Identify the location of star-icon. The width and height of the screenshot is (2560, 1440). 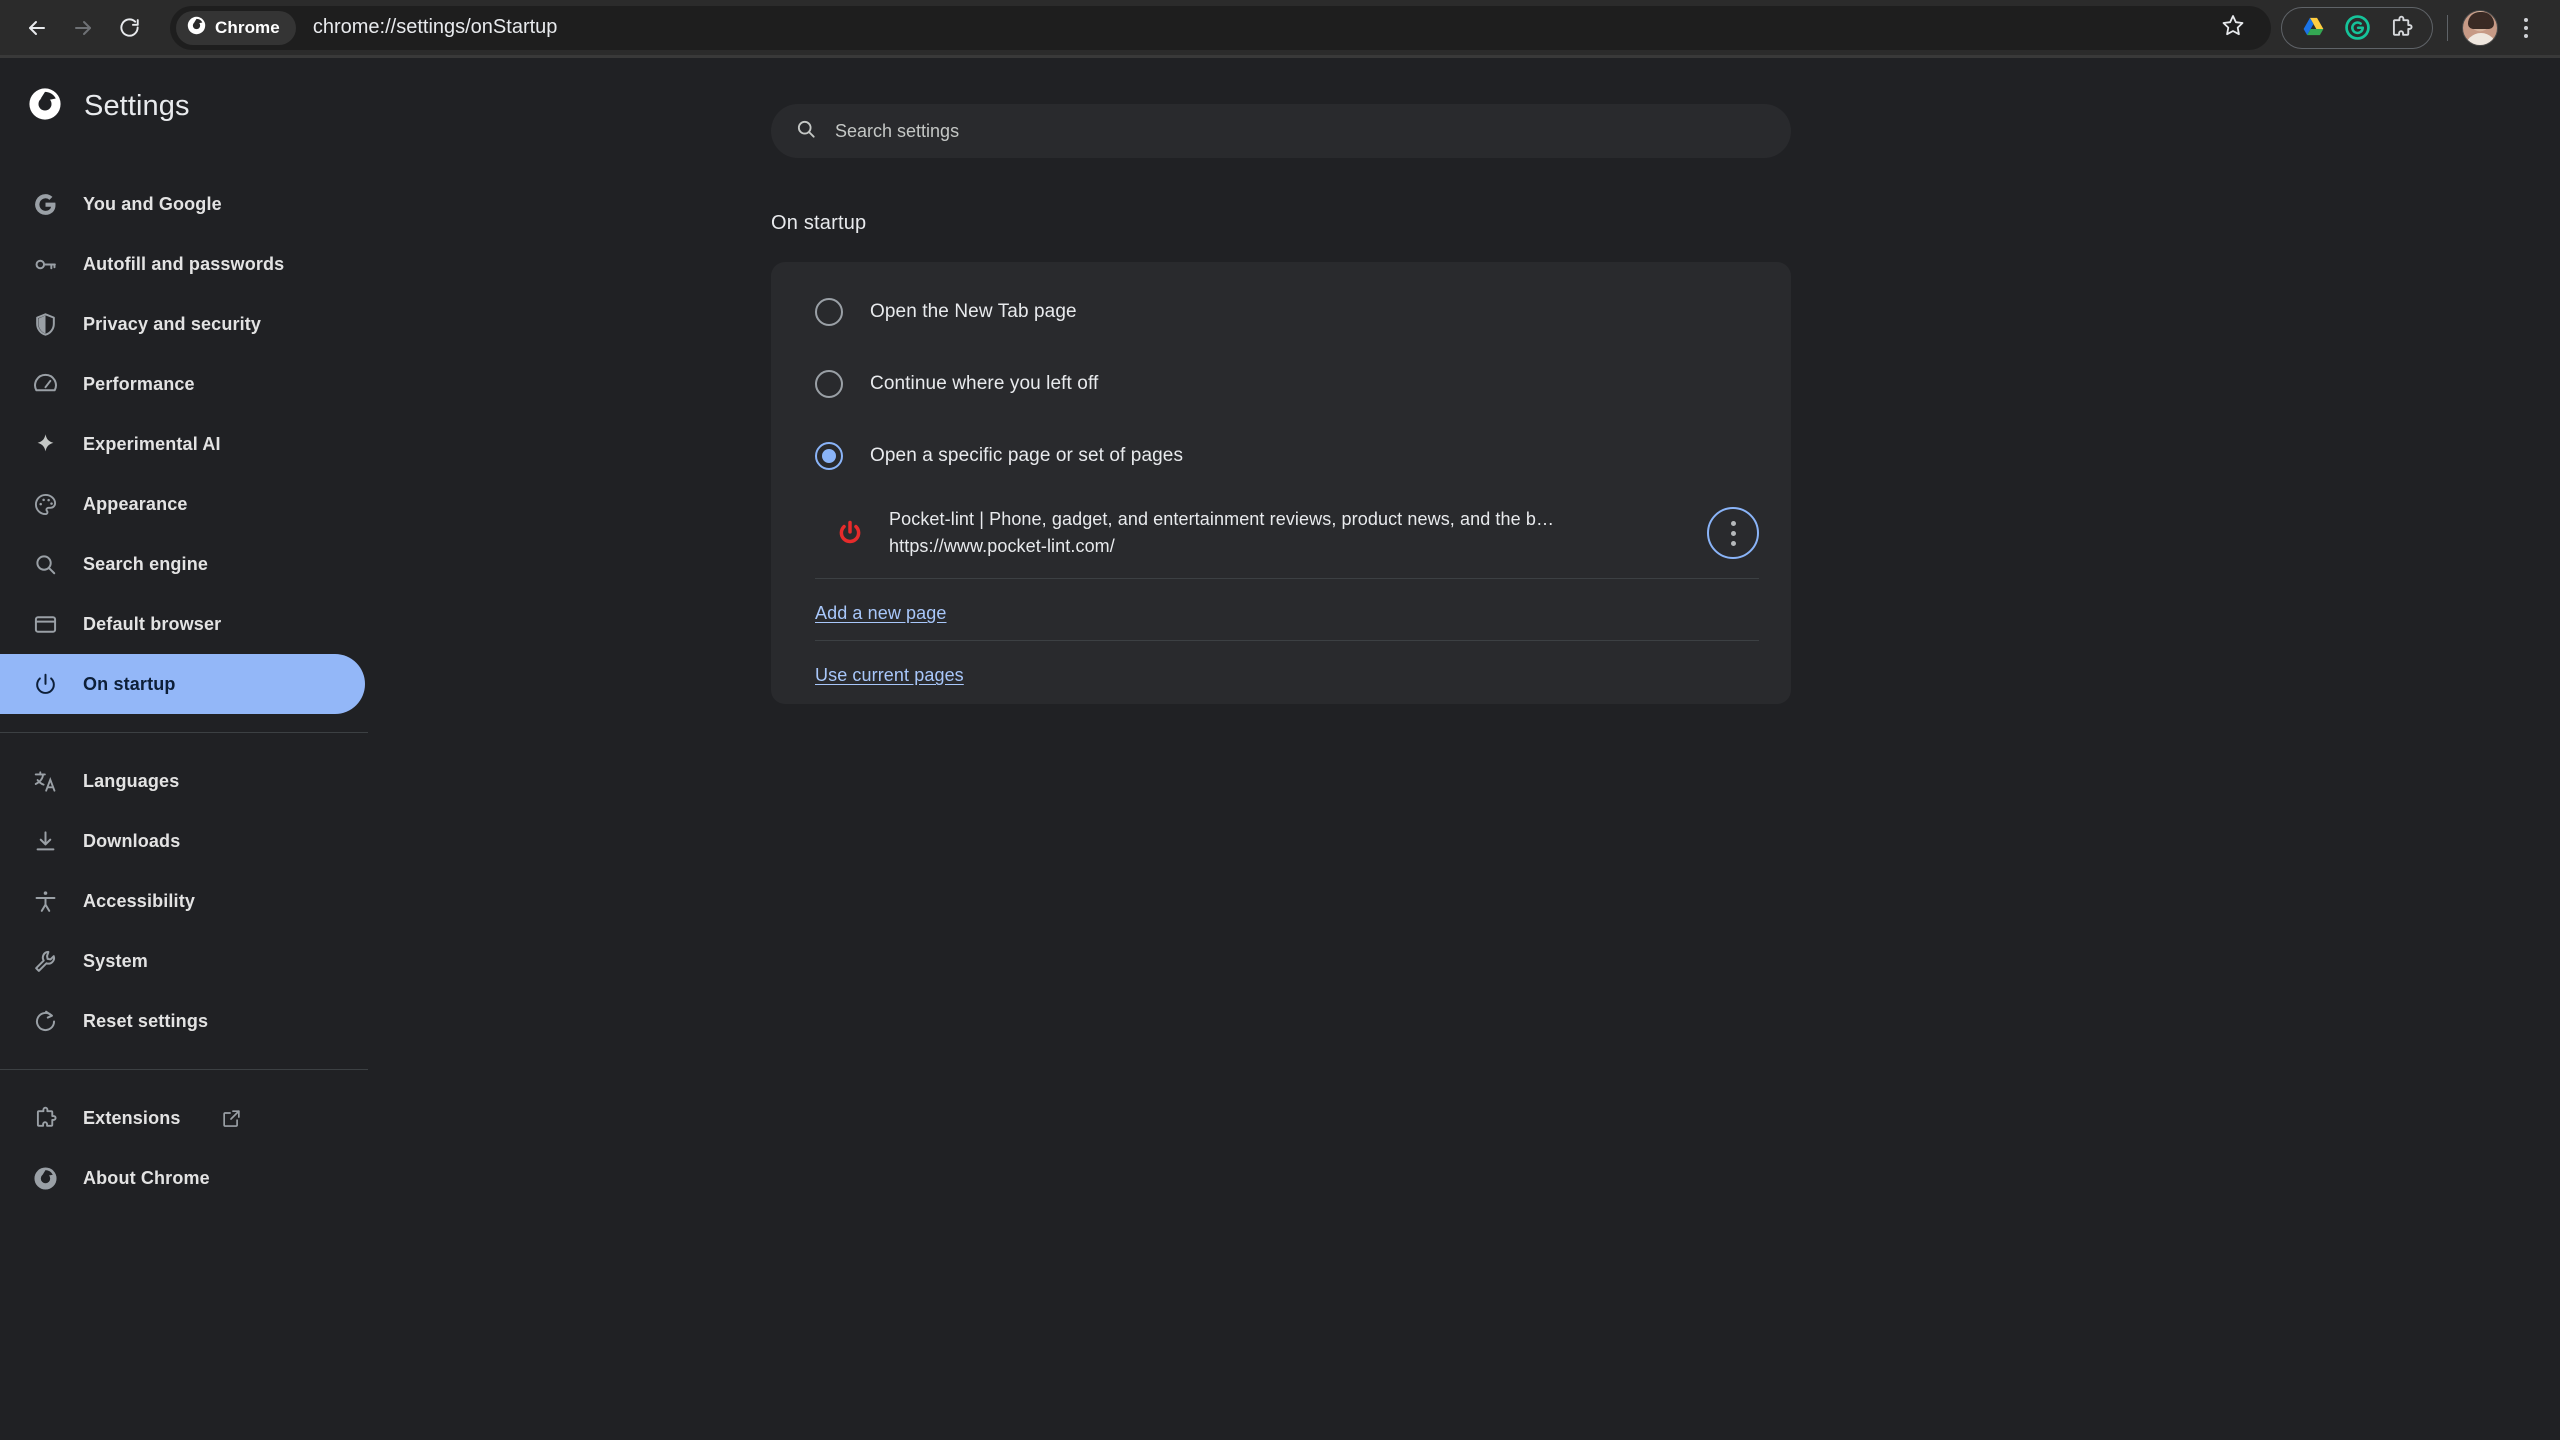
(2233, 27).